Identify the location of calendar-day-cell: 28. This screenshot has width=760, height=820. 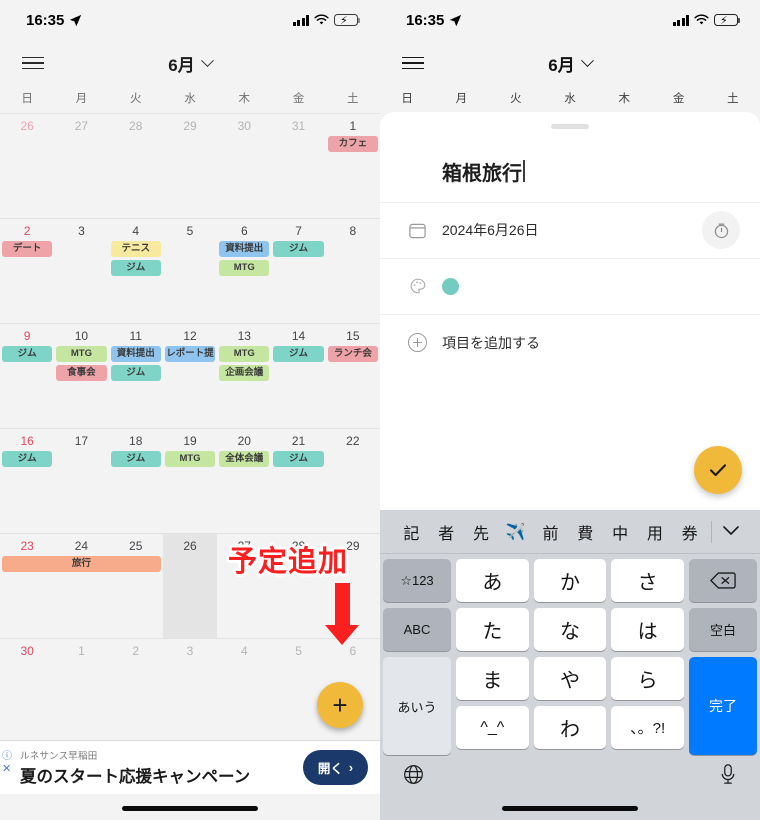
(136, 166).